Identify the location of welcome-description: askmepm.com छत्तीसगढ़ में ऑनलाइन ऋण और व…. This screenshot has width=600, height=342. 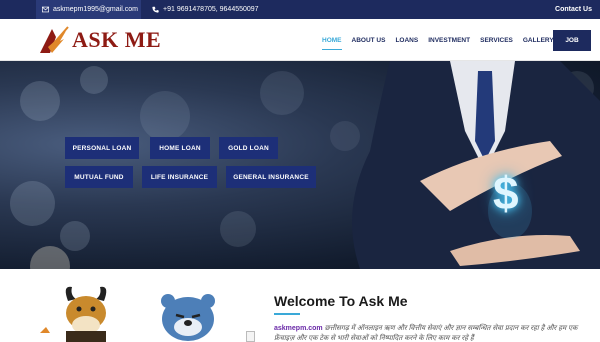
(435, 333).